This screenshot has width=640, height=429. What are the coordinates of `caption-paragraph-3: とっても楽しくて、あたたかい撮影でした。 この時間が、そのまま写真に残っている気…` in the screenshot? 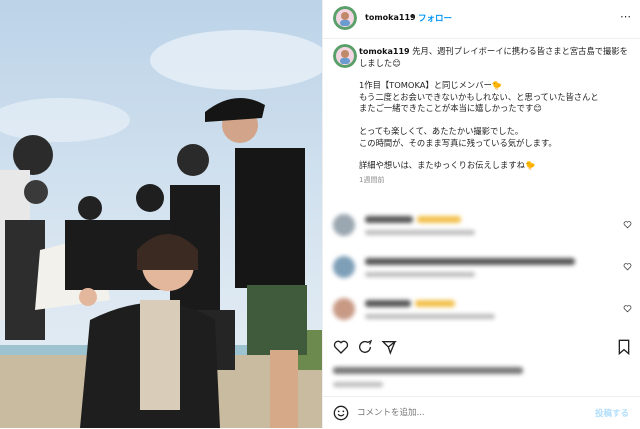 It's located at (458, 136).